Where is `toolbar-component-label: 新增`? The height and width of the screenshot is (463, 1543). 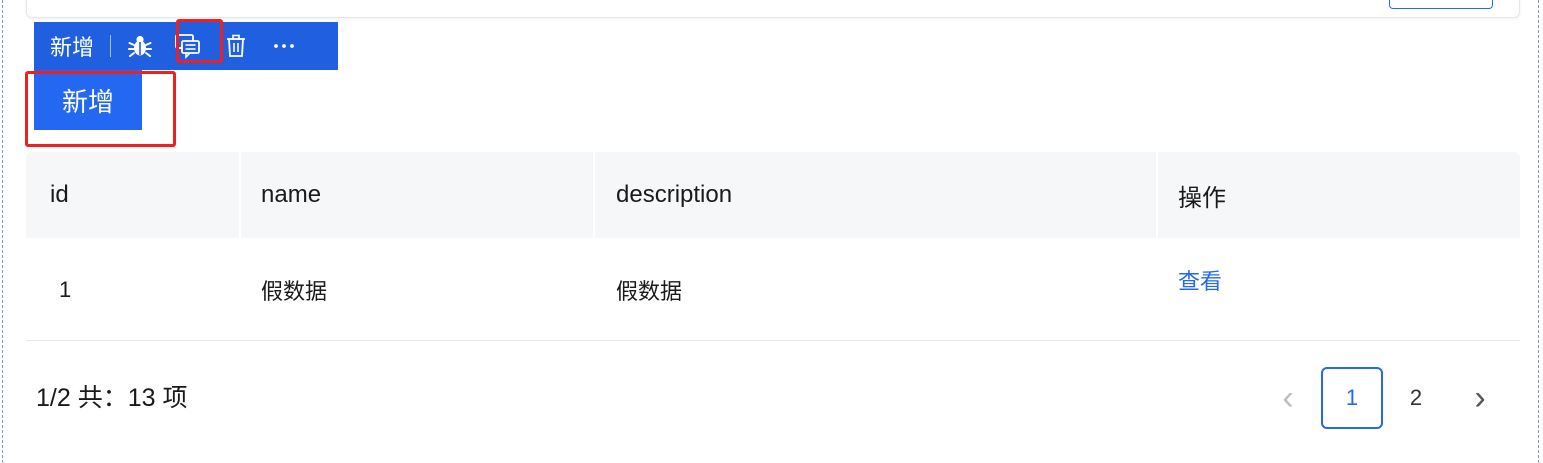
toolbar-component-label: 新增 is located at coordinates (72, 47).